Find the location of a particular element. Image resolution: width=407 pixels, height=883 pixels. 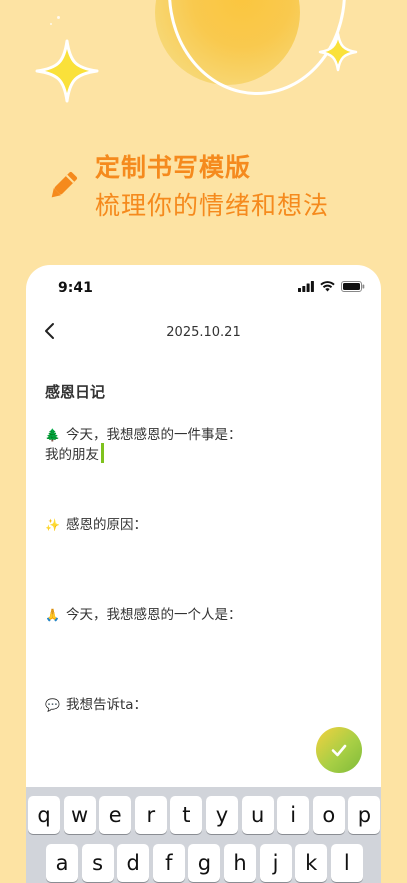

prompt-1-text: 今天，我想感恩的一件事是： is located at coordinates (153, 435).